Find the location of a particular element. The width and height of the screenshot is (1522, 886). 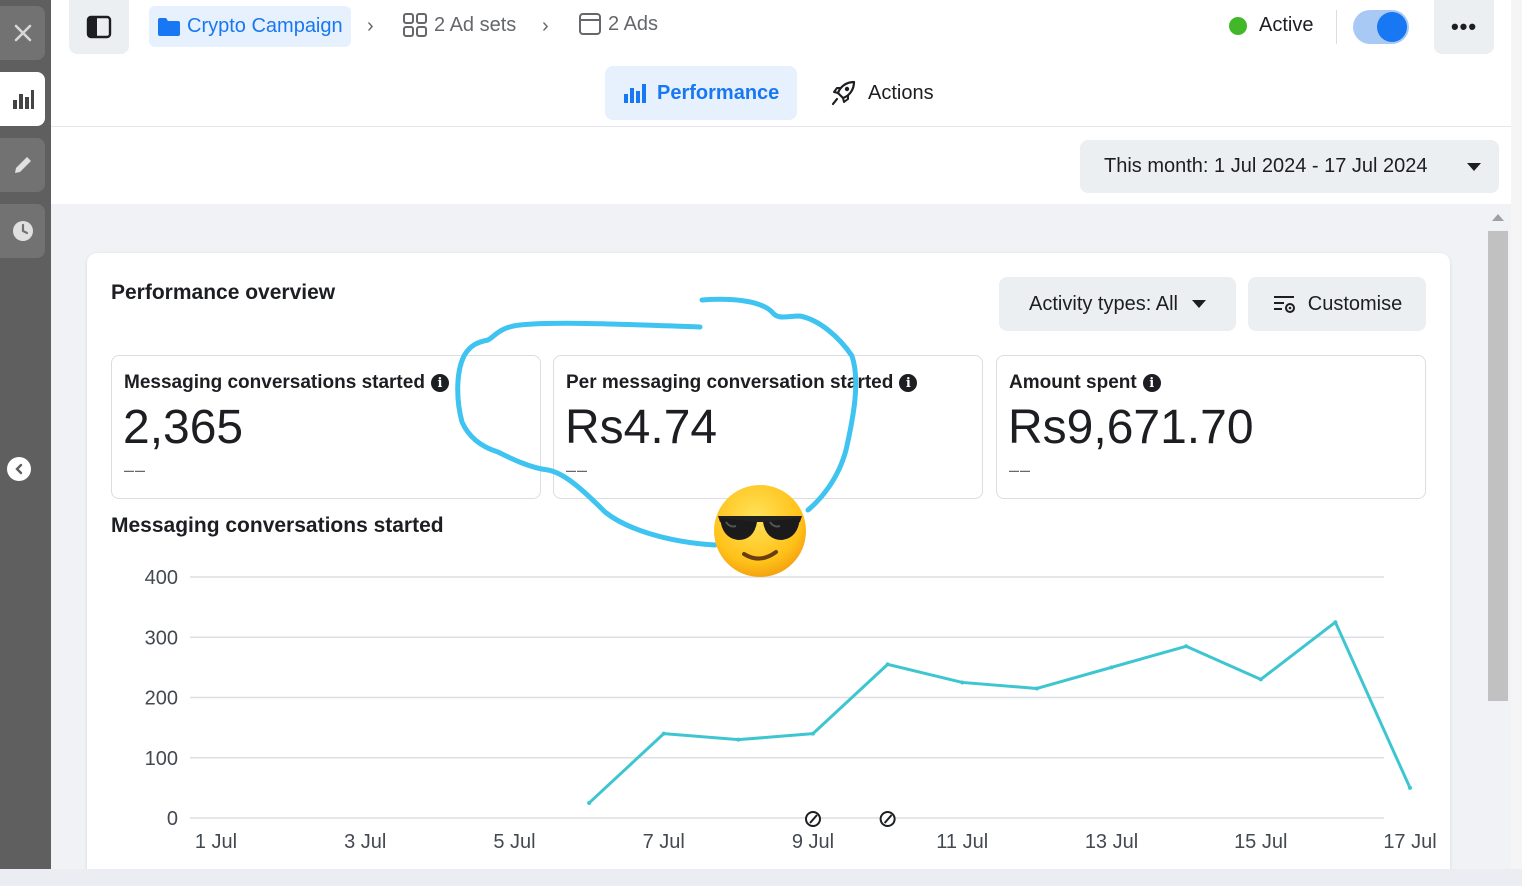

chevron-left-icon is located at coordinates (19, 469).